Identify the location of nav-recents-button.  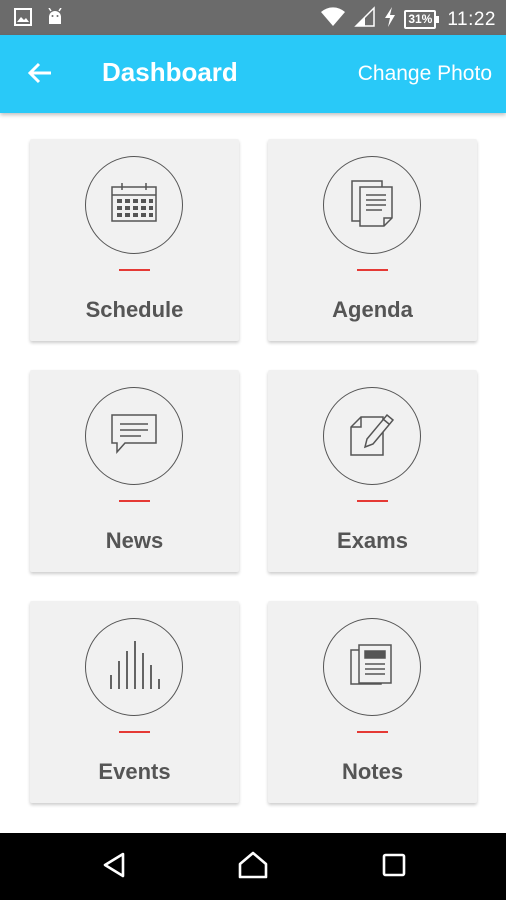
(394, 867).